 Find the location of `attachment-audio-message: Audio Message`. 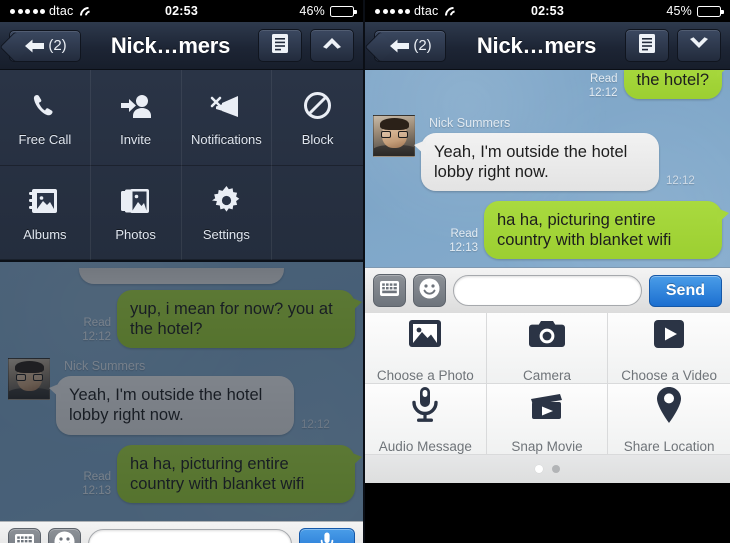

attachment-audio-message: Audio Message is located at coordinates (426, 420).